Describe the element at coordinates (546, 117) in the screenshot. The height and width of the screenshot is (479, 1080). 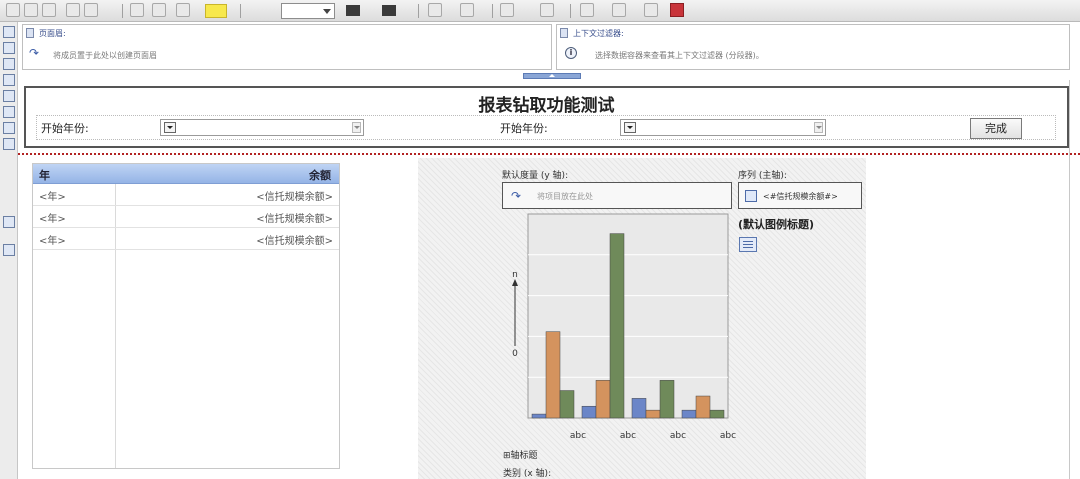
I see `prompt-block: 报表钻取功能测试 开始年份: 开始年份: 完成` at that location.